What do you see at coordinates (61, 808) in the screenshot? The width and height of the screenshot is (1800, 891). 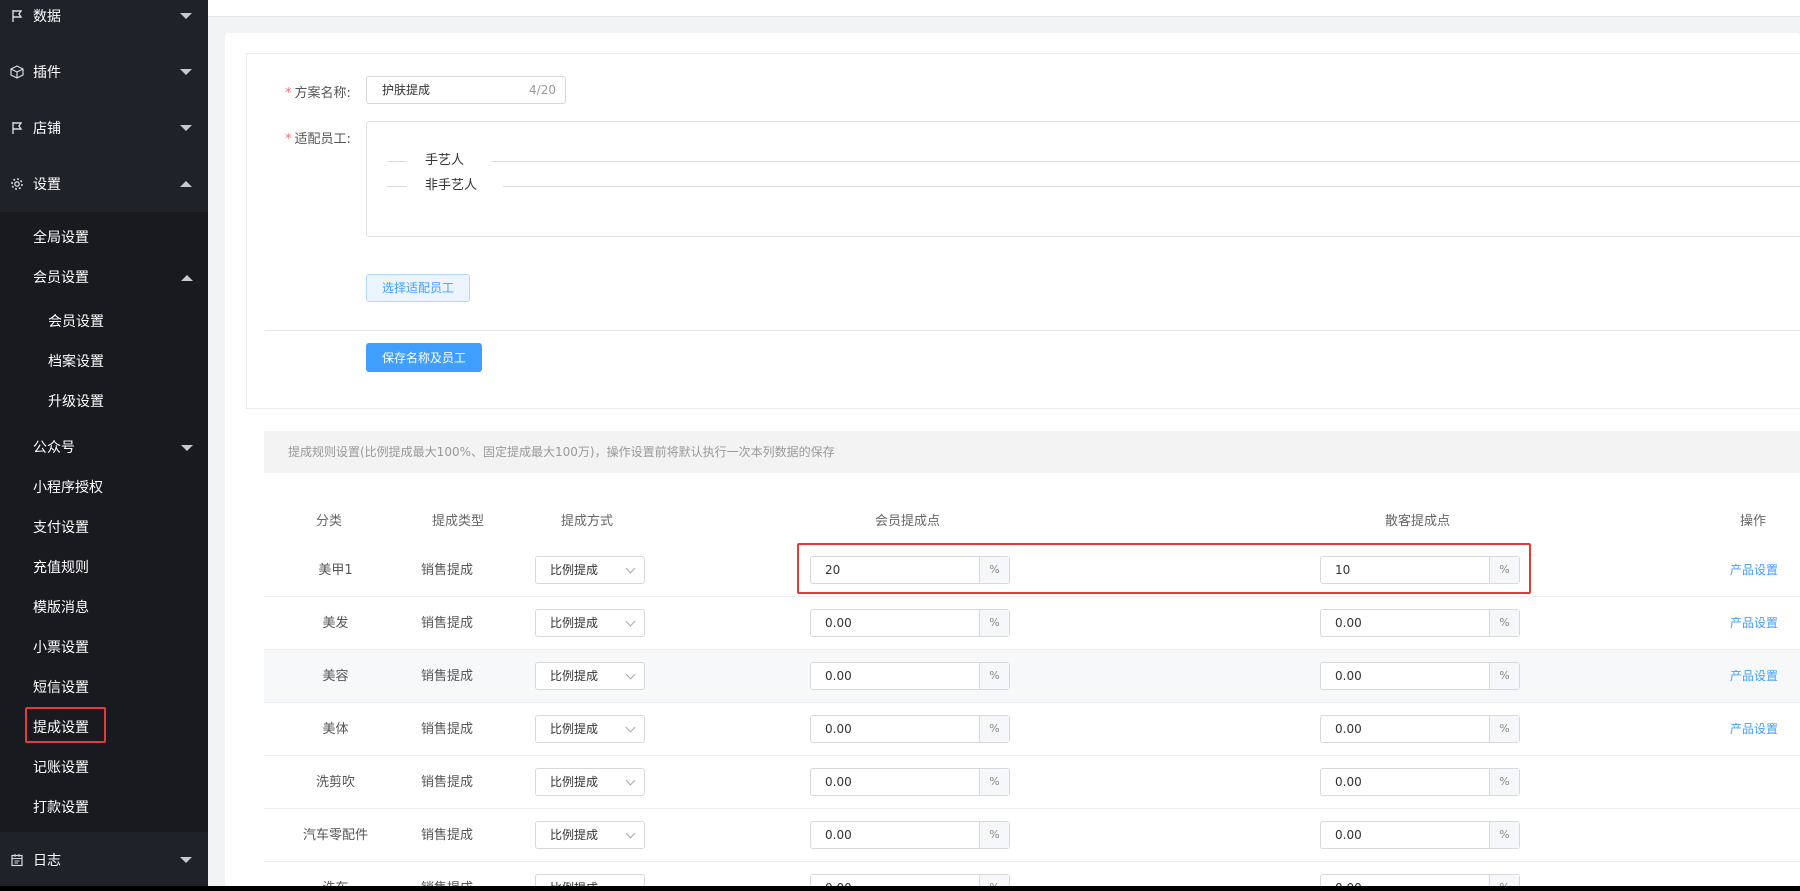 I see `sidebar-item-payout-settings: 打款设置` at bounding box center [61, 808].